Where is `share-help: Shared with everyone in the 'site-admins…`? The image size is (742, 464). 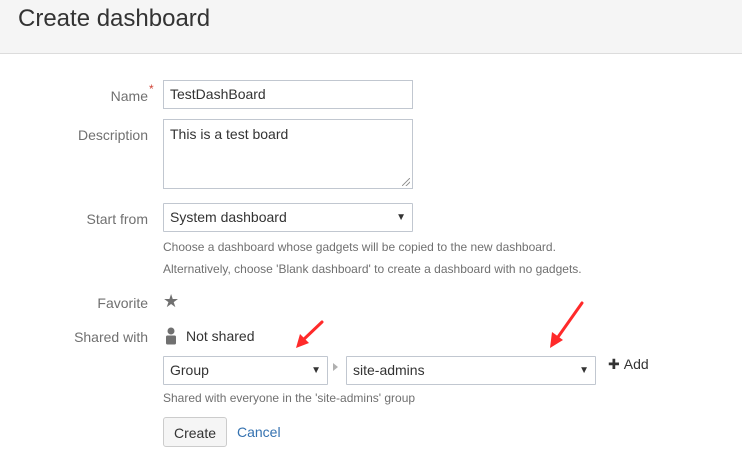
share-help: Shared with everyone in the 'site-admins… is located at coordinates (289, 398).